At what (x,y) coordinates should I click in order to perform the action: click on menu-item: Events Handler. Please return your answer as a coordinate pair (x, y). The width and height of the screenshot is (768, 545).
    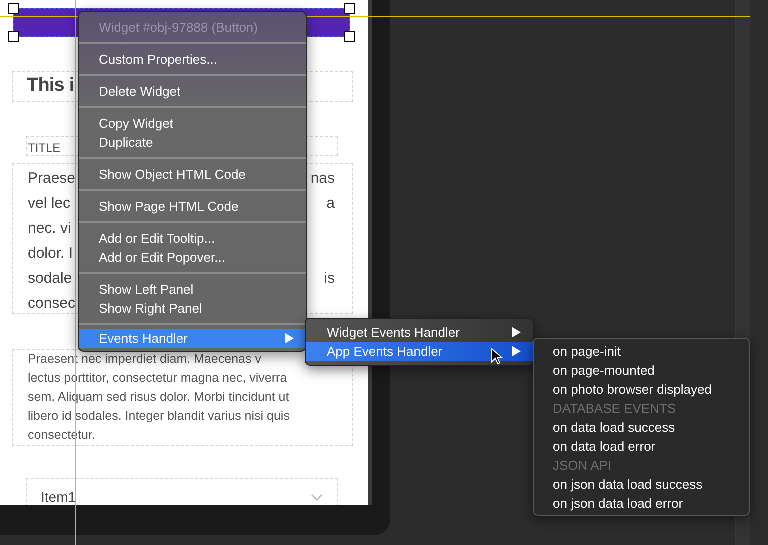
    Looking at the image, I should click on (192, 338).